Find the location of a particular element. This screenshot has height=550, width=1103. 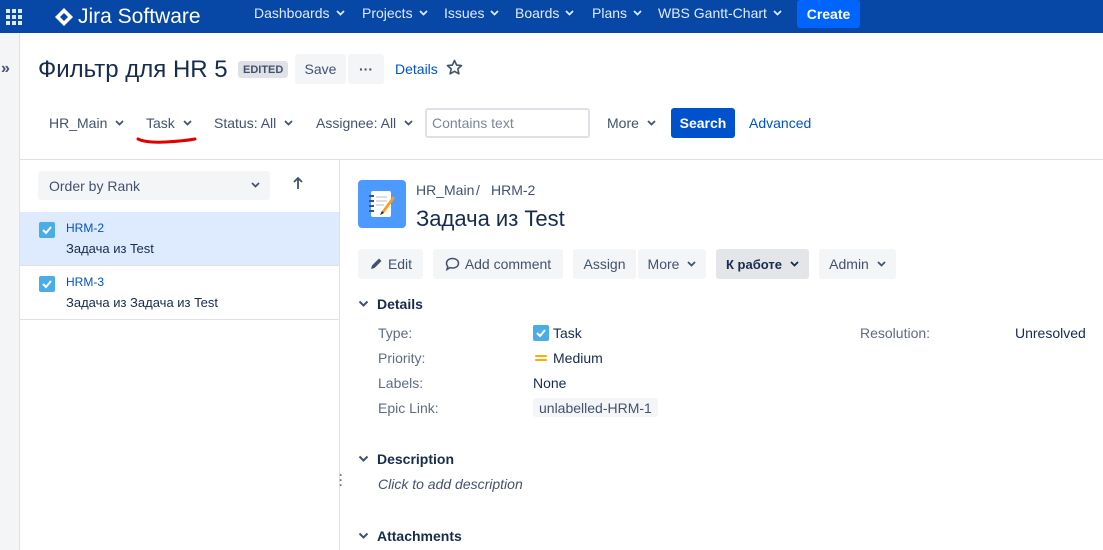

sort-ascending-icon is located at coordinates (298, 183).